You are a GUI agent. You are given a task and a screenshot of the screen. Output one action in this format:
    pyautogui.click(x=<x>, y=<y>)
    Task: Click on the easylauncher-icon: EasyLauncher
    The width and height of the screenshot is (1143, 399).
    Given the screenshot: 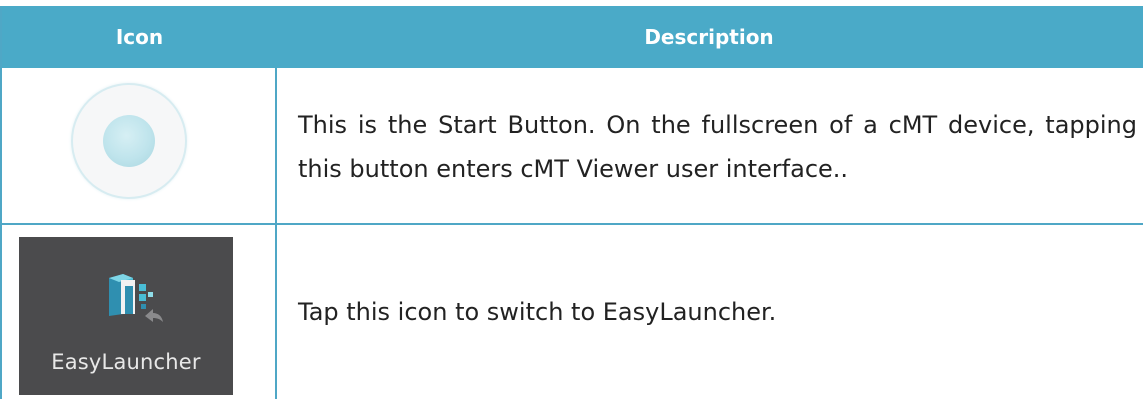 What is the action you would take?
    pyautogui.click(x=126, y=316)
    